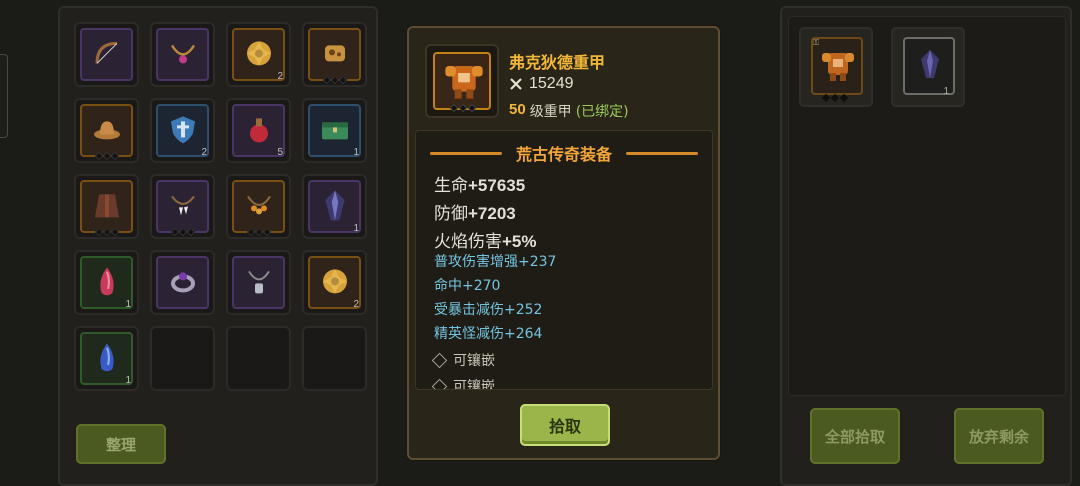  I want to click on shield-icon, so click(183, 129).